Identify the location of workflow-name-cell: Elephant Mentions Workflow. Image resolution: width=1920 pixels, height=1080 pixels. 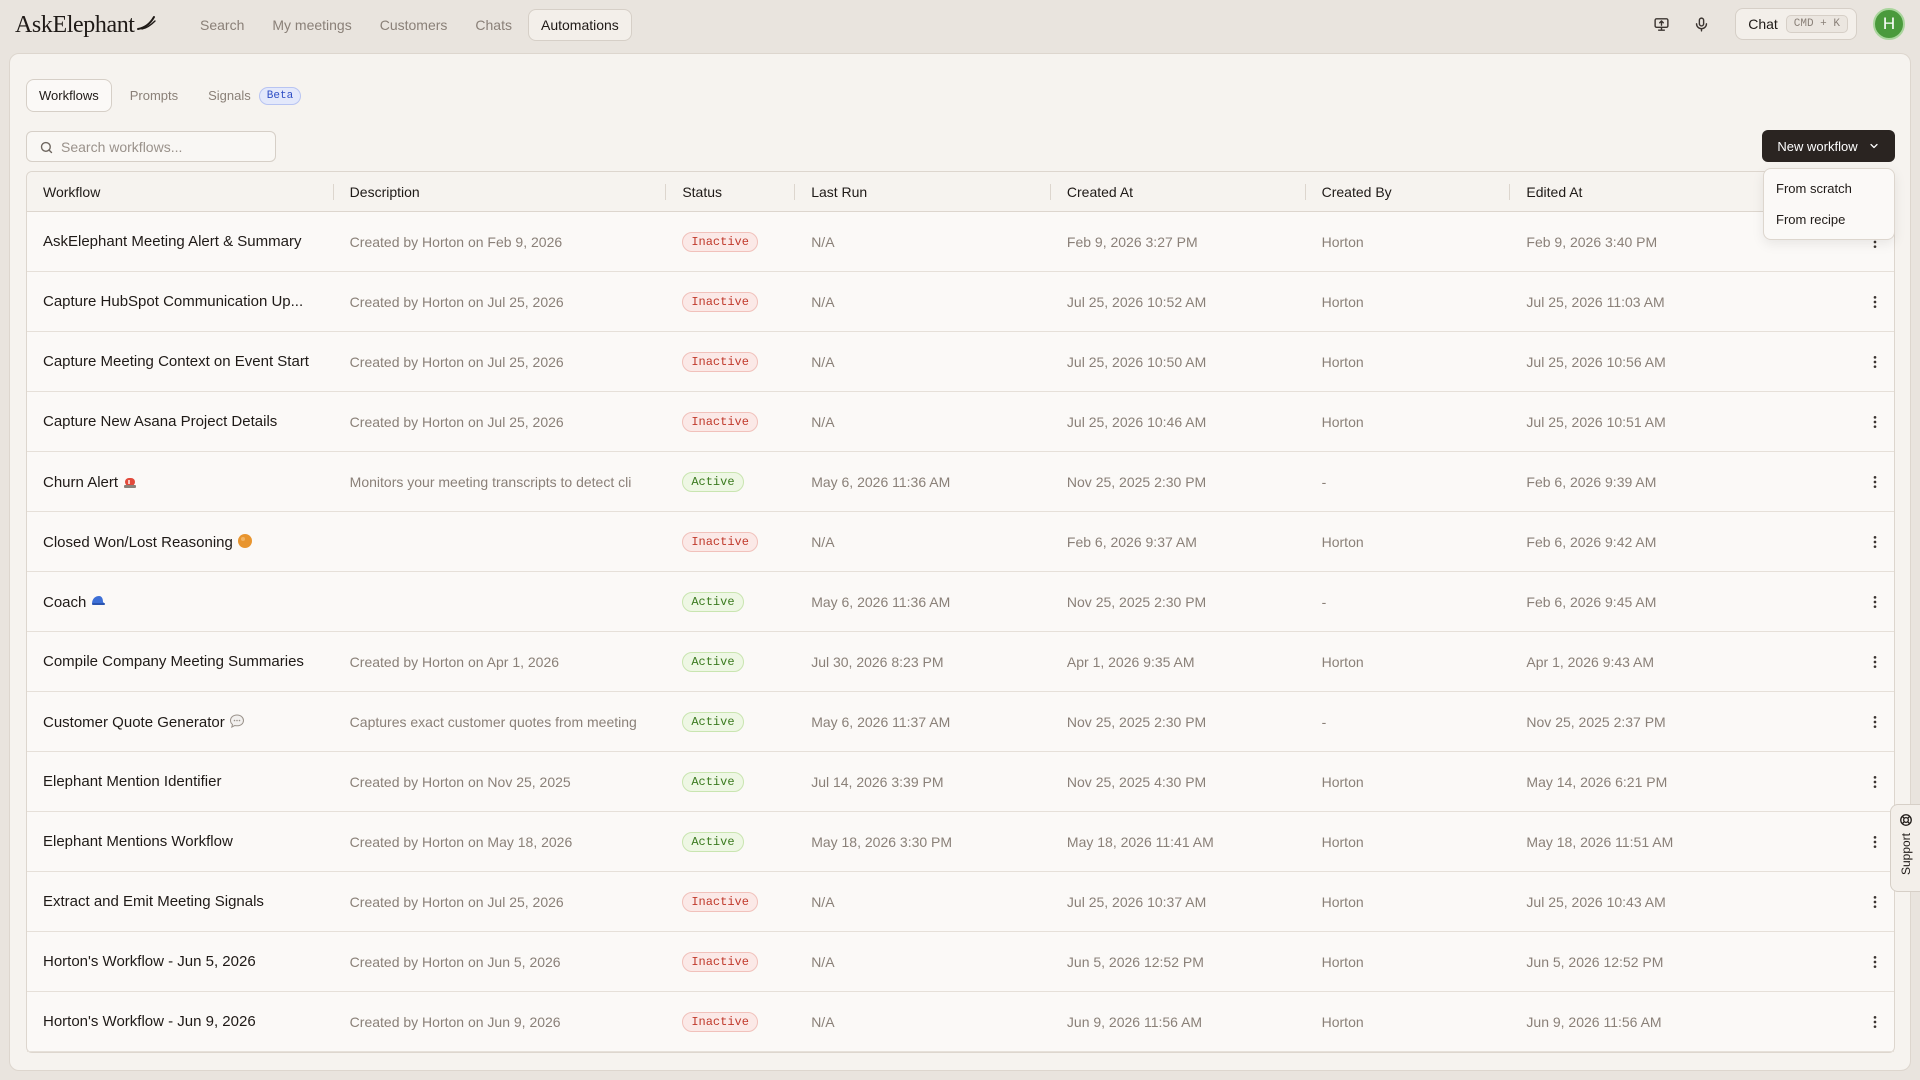
(180, 841).